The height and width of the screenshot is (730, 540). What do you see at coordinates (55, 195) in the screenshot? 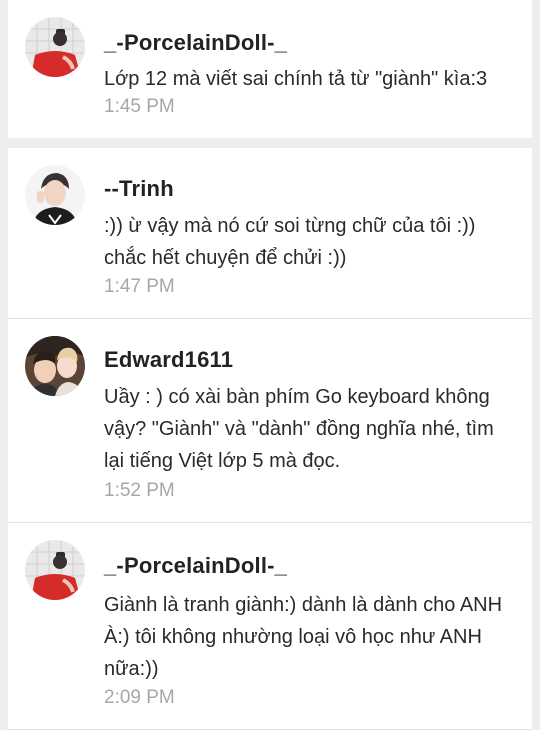
I see `user-avatar-boy-icon` at bounding box center [55, 195].